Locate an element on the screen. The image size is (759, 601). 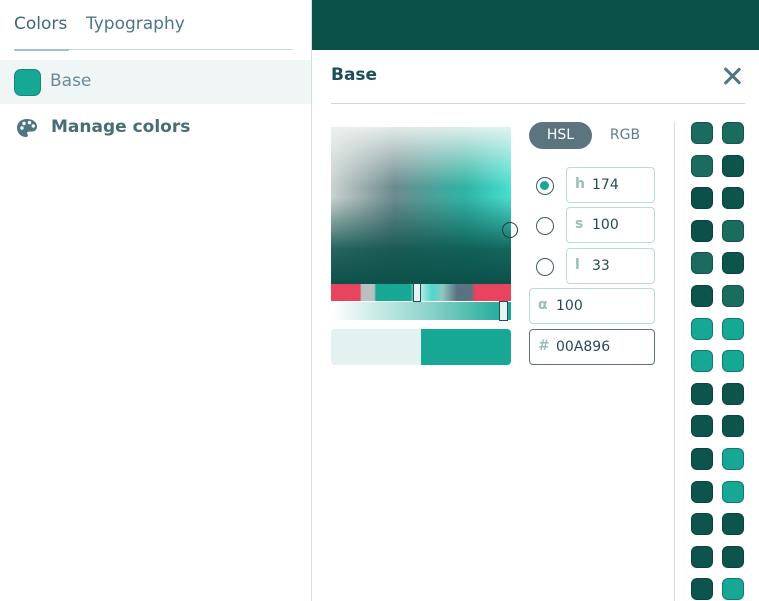
radio-l is located at coordinates (545, 267).